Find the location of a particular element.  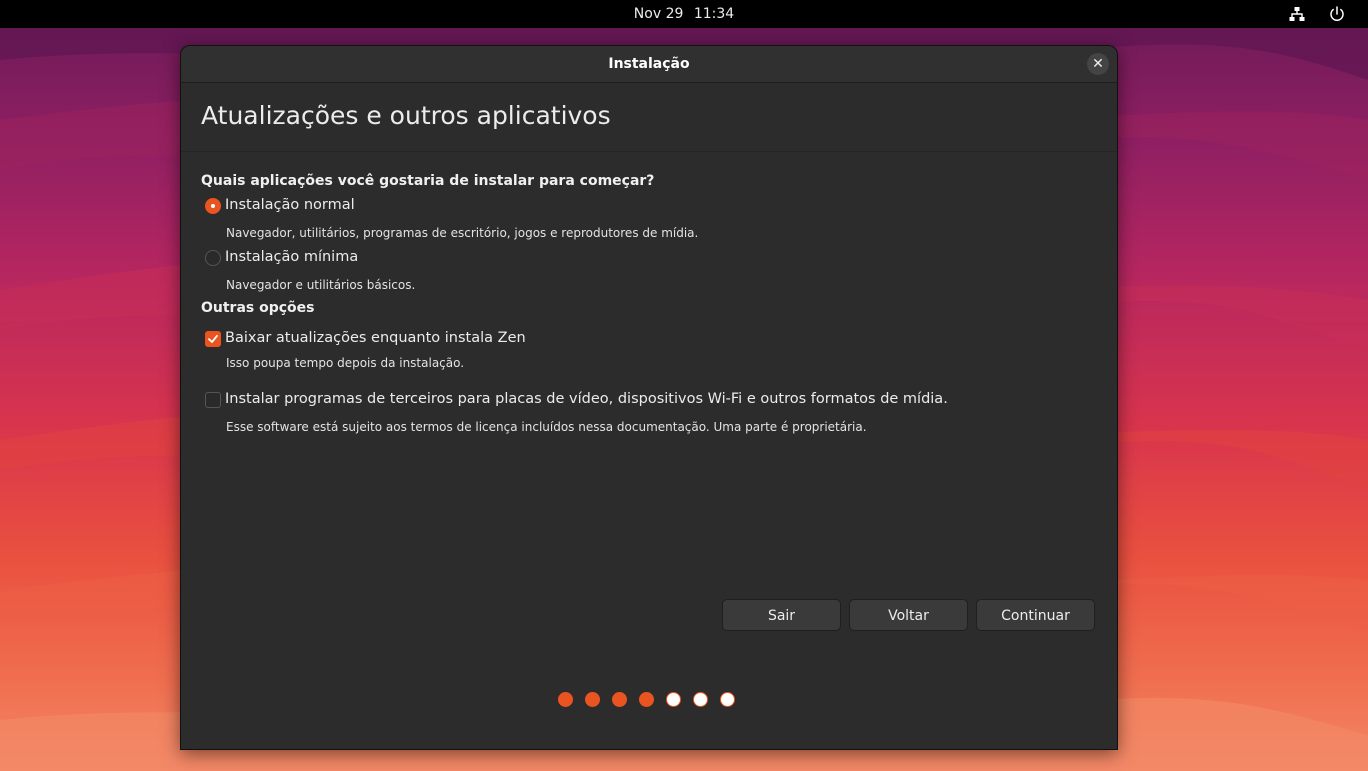

third-party-checkbox is located at coordinates (213, 400).